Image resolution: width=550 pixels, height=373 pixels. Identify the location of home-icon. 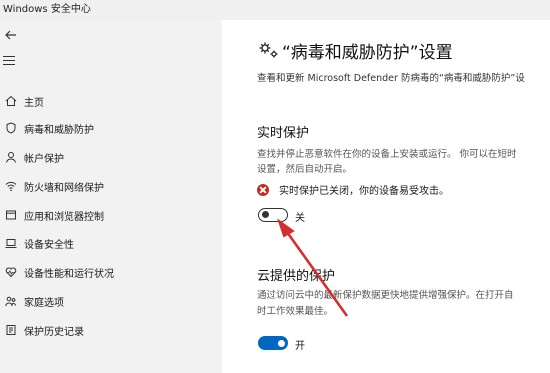
(11, 101).